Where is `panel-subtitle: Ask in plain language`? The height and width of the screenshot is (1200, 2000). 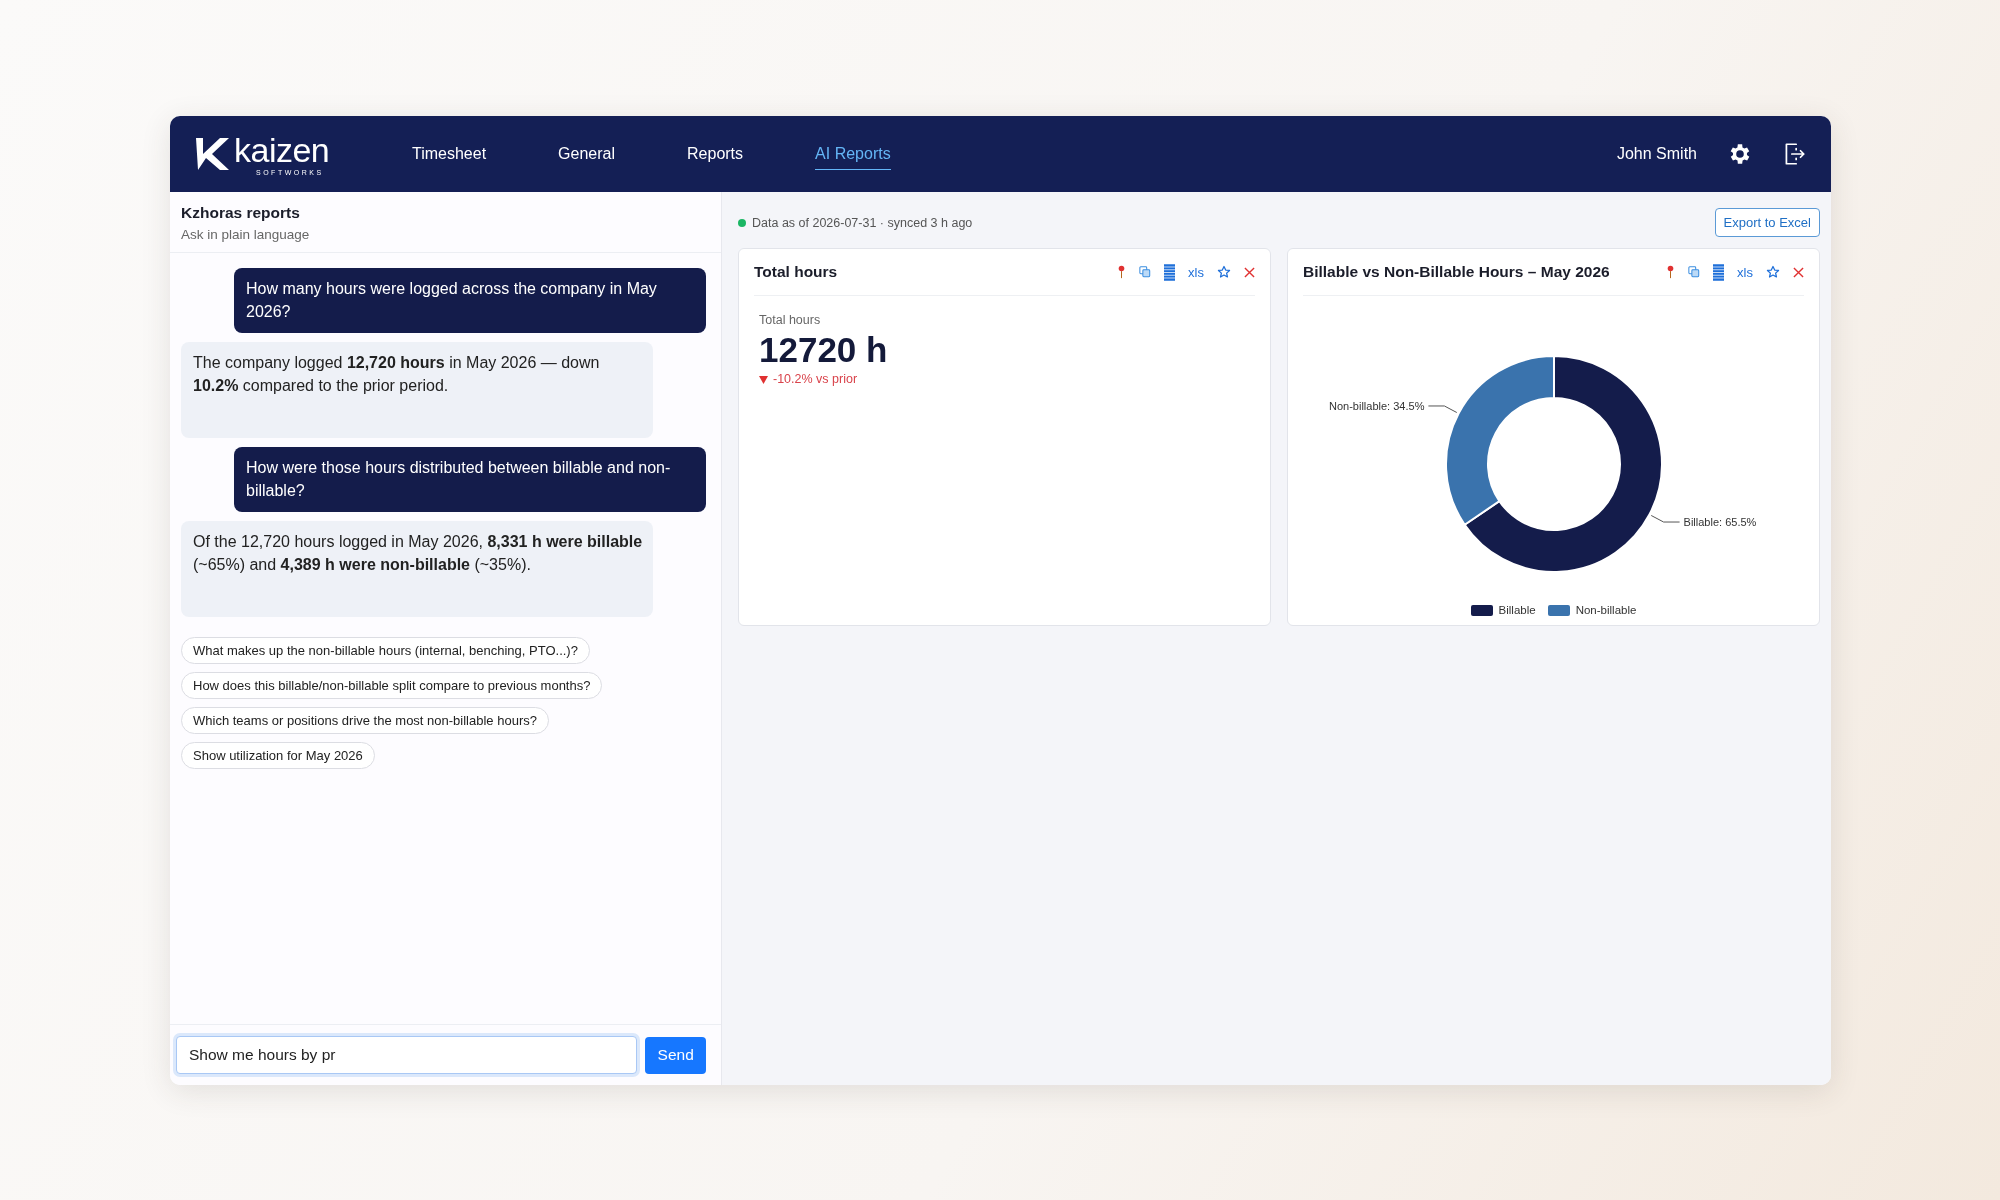 panel-subtitle: Ask in plain language is located at coordinates (246, 234).